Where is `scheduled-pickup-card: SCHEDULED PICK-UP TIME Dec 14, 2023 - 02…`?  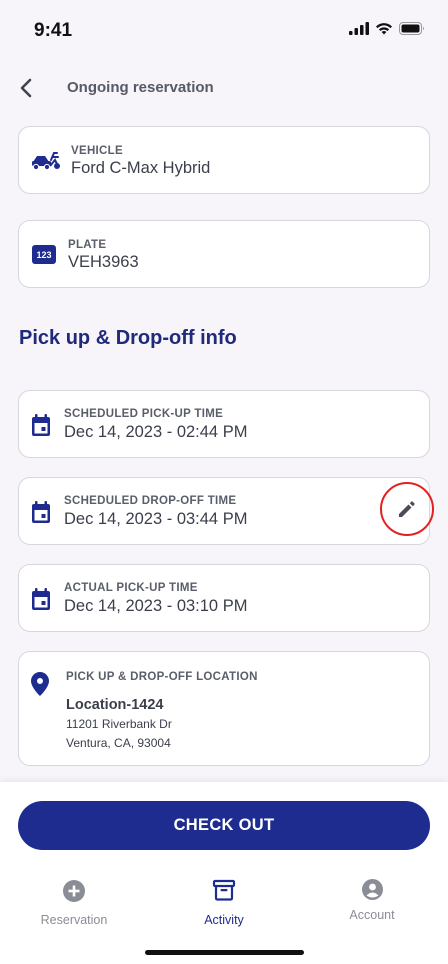
scheduled-pickup-card: SCHEDULED PICK-UP TIME Dec 14, 2023 - 02… is located at coordinates (224, 424).